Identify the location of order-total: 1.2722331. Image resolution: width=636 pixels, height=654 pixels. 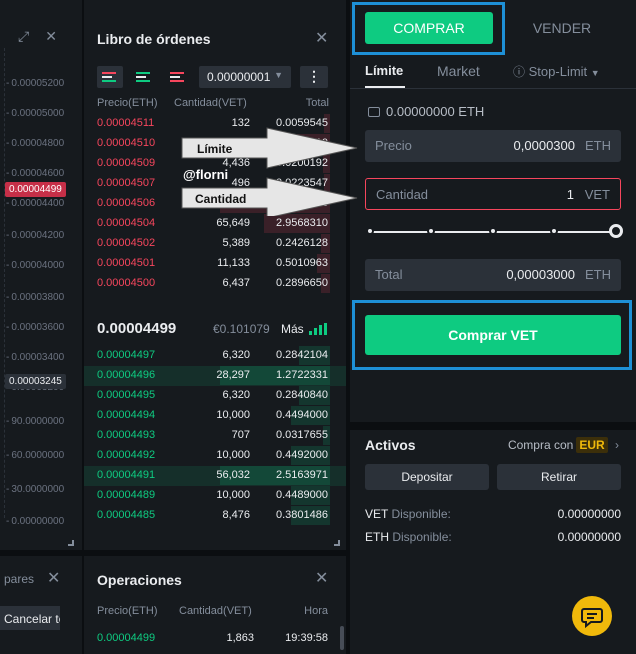
(302, 375).